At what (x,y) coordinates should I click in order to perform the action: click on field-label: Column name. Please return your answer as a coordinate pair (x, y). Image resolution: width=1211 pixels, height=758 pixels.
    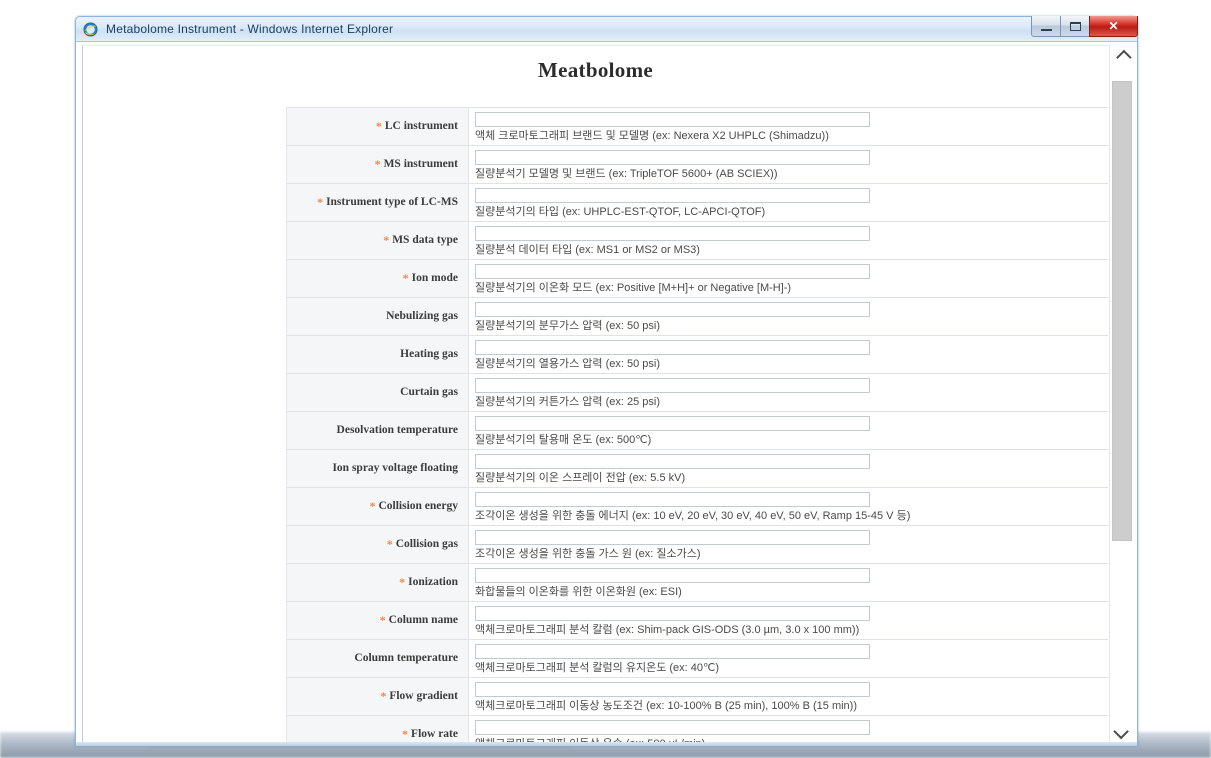
    Looking at the image, I should click on (423, 620).